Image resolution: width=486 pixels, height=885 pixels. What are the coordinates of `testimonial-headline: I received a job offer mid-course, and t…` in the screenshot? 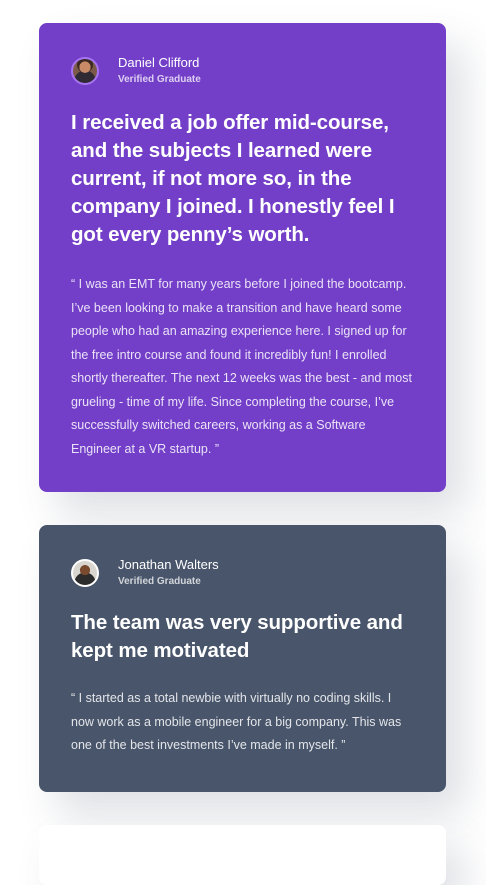 It's located at (233, 178).